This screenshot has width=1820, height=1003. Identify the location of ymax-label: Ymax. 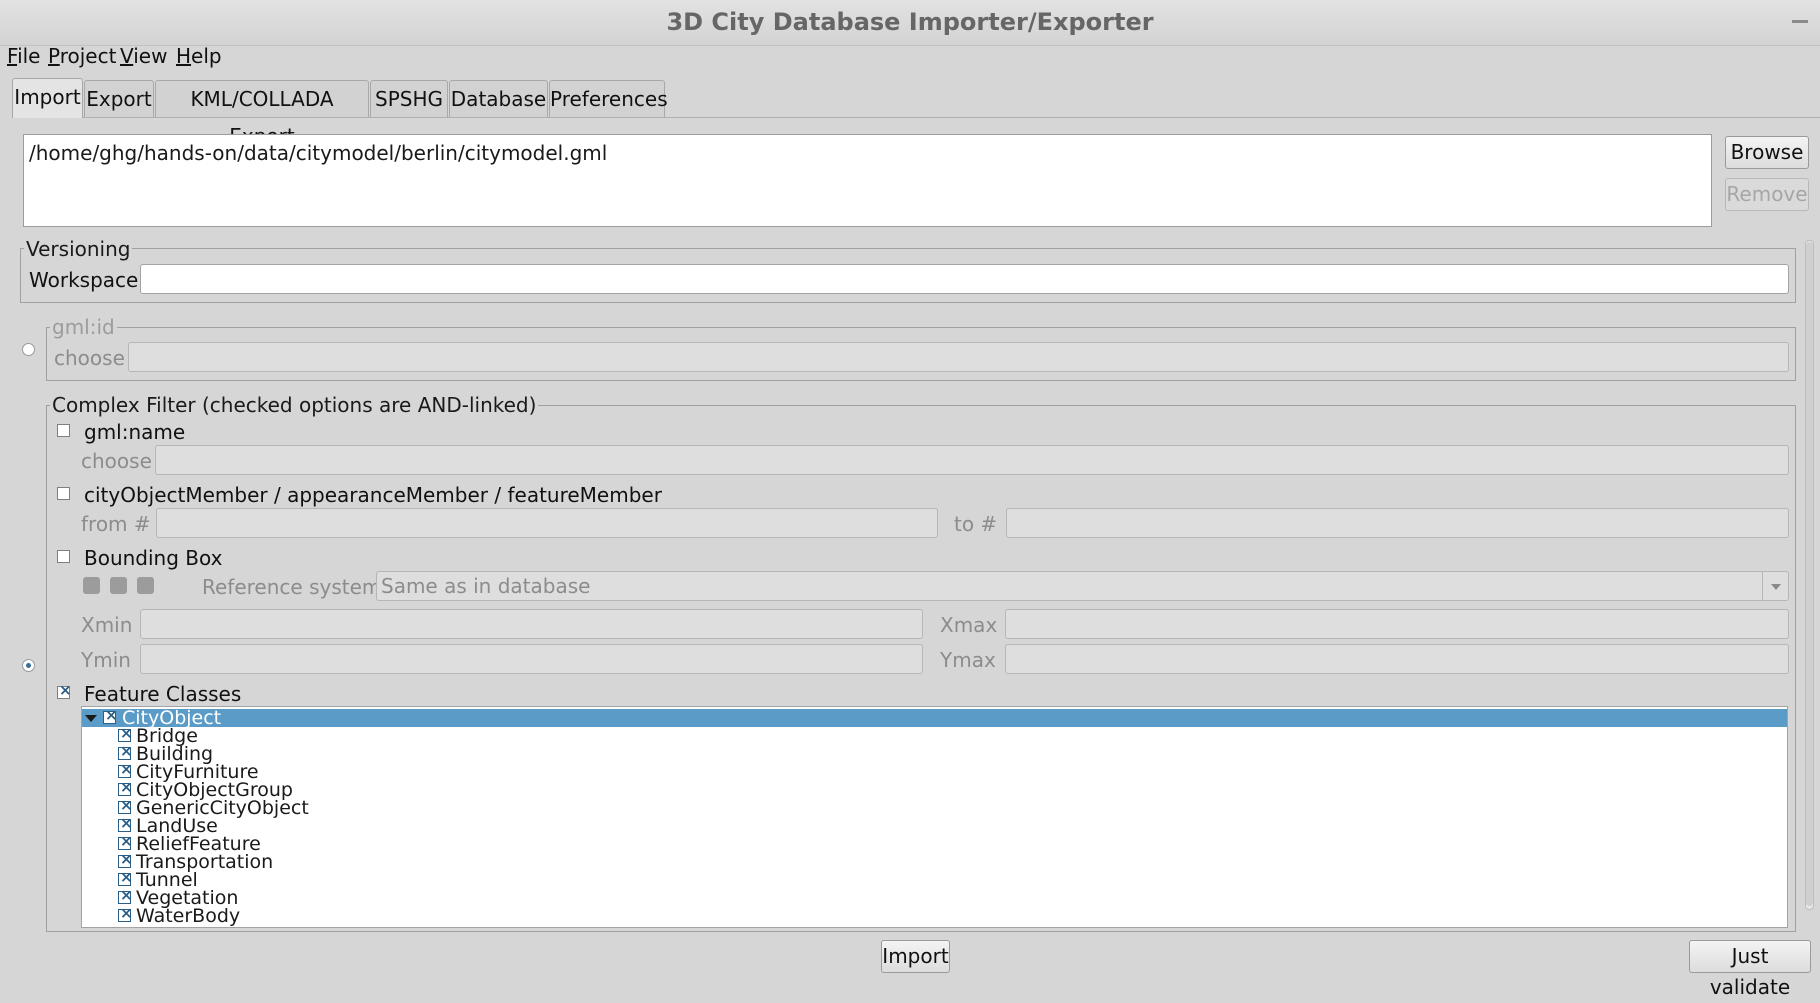
(968, 660).